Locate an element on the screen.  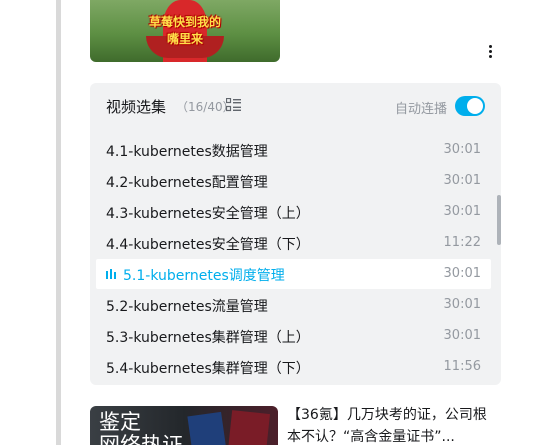
episode-title: 5.1-kubernetes调度管理 is located at coordinates (204, 276).